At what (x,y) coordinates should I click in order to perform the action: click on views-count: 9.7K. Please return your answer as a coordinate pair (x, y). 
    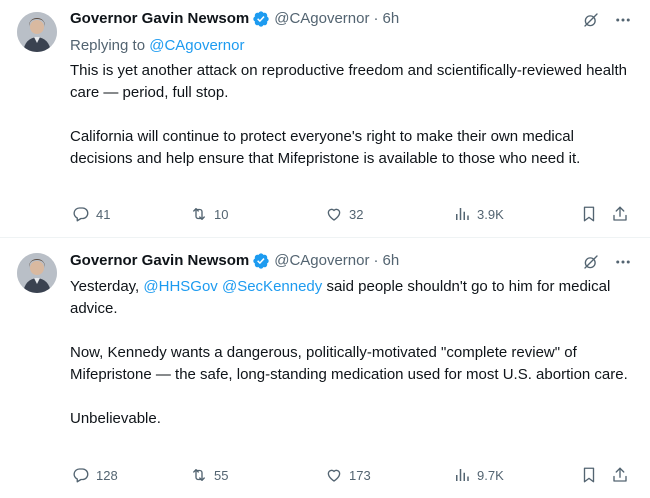
    Looking at the image, I should click on (490, 475).